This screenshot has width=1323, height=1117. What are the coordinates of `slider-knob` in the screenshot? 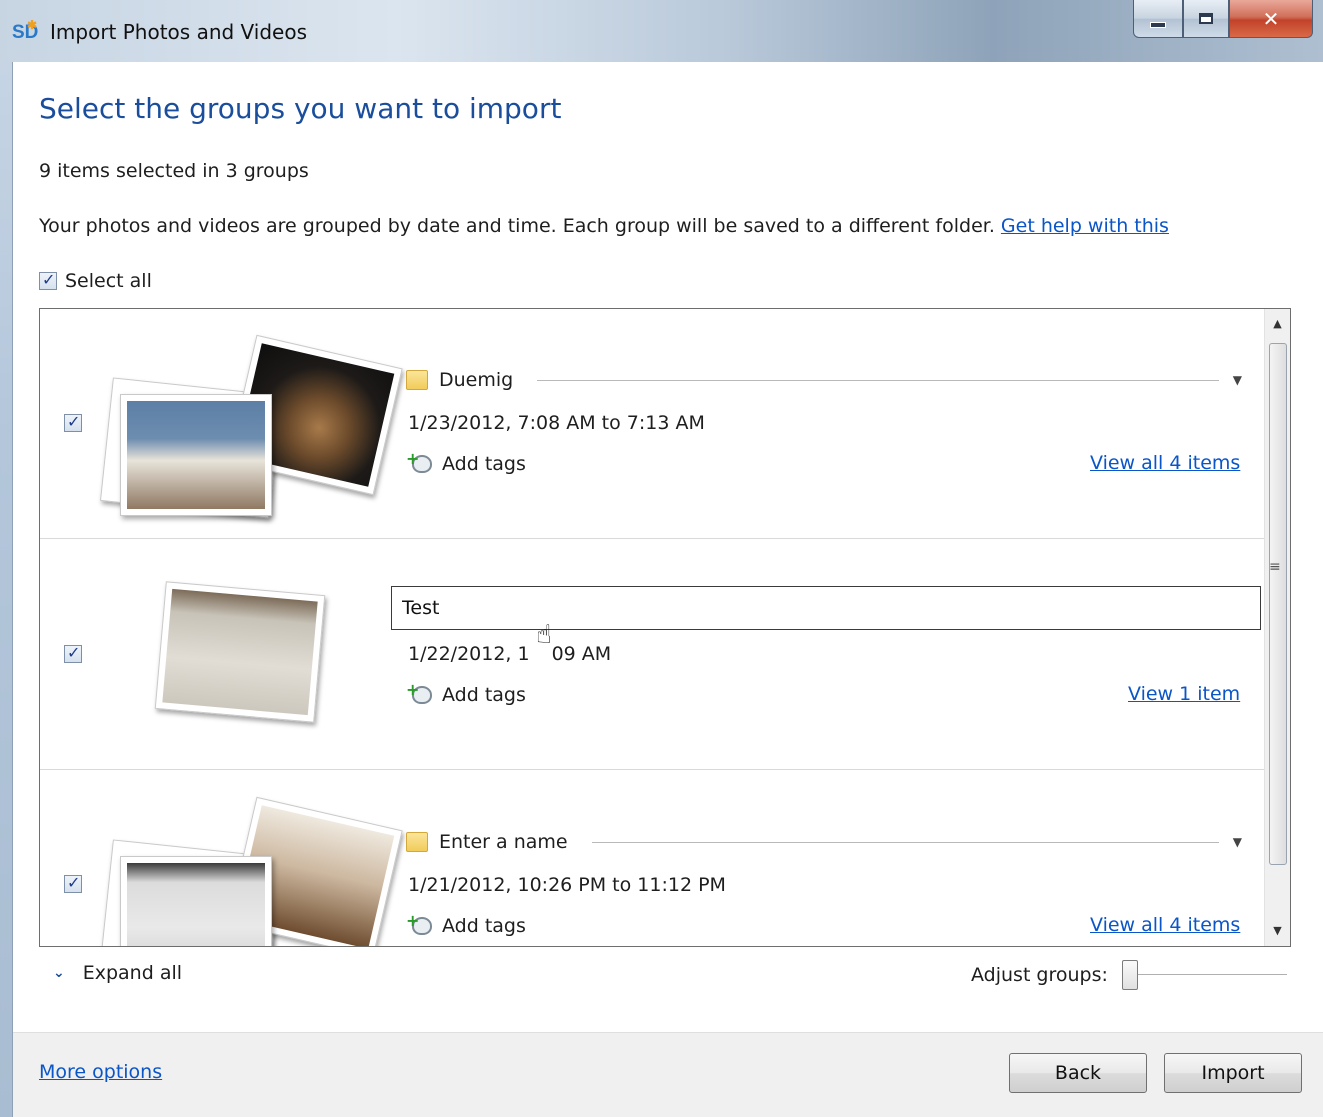 It's located at (1129, 975).